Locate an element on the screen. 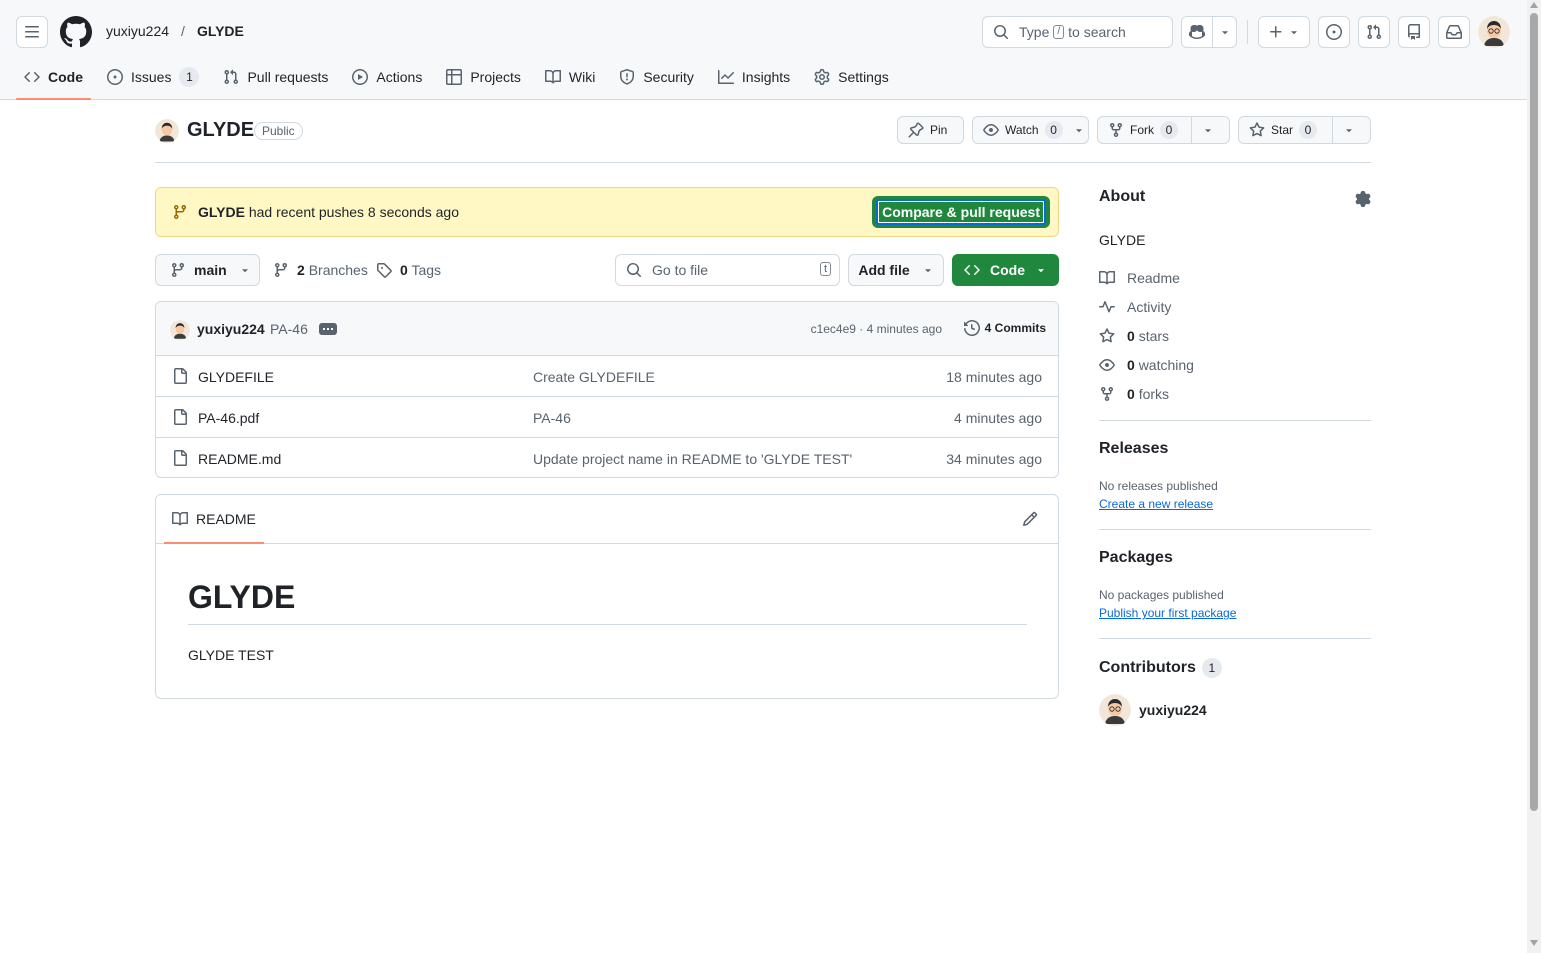 This screenshot has height=953, width=1541. edit-readme-button is located at coordinates (1030, 519).